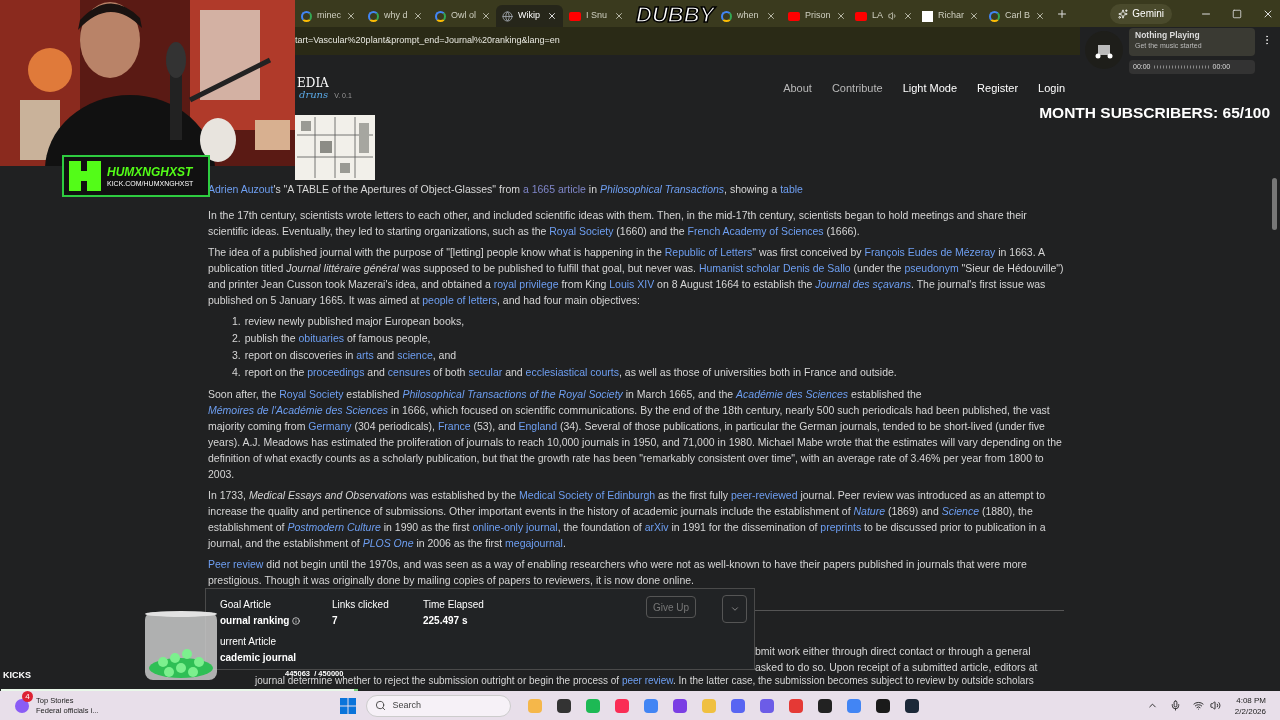 The height and width of the screenshot is (720, 1280). I want to click on link: French Academy of Sciences, so click(755, 231).